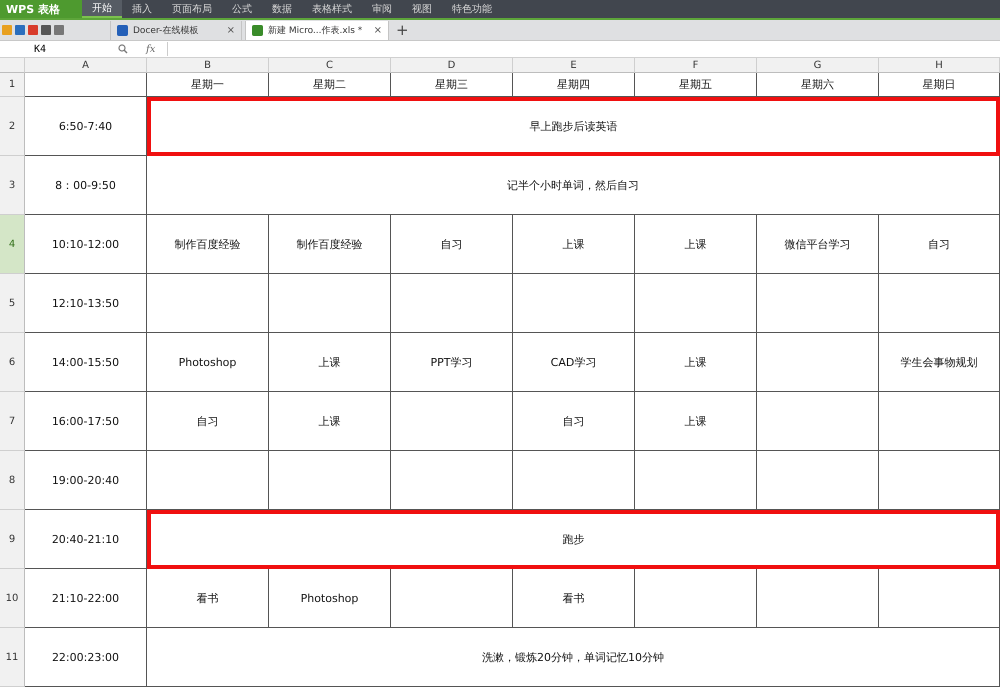 The height and width of the screenshot is (688, 1000). Describe the element at coordinates (208, 65) in the screenshot. I see `column-header: B` at that location.